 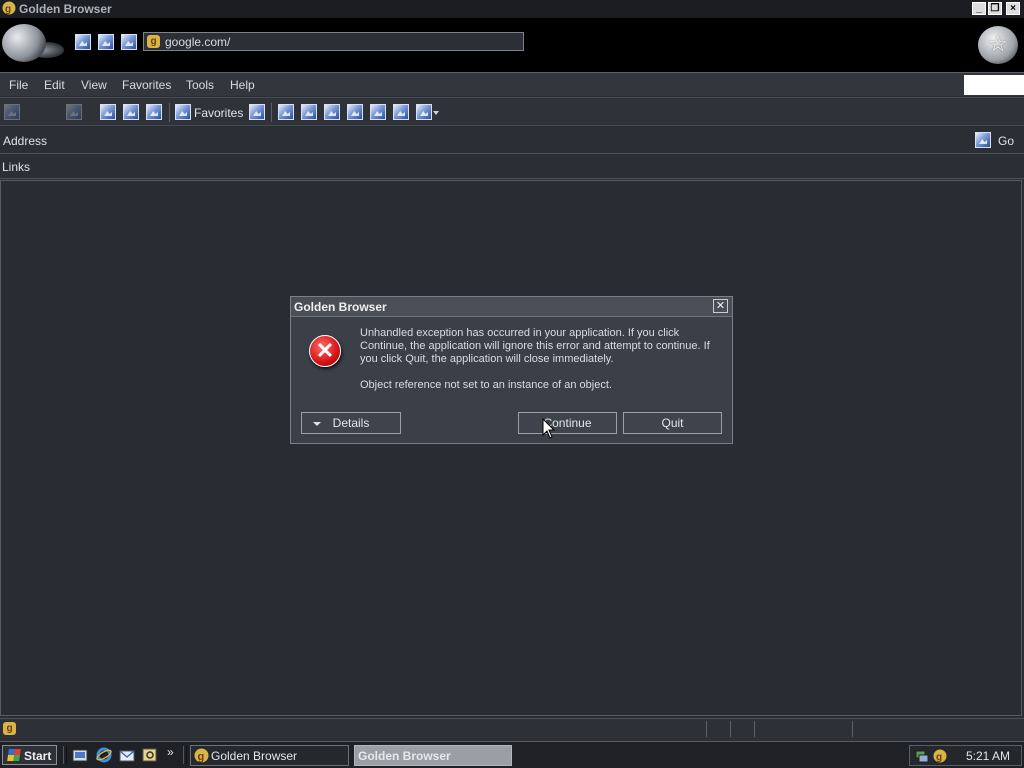 What do you see at coordinates (146, 85) in the screenshot?
I see `menu-favorites: Favorites` at bounding box center [146, 85].